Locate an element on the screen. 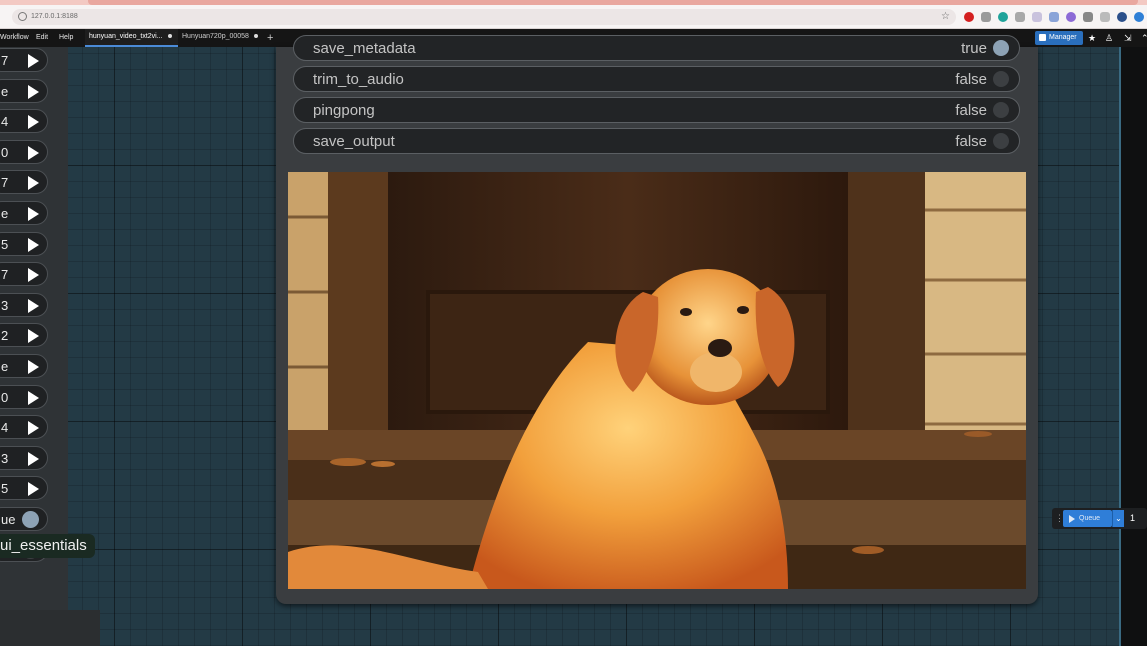 The image size is (1147, 646). menu-workflow: Workflow is located at coordinates (14, 38).